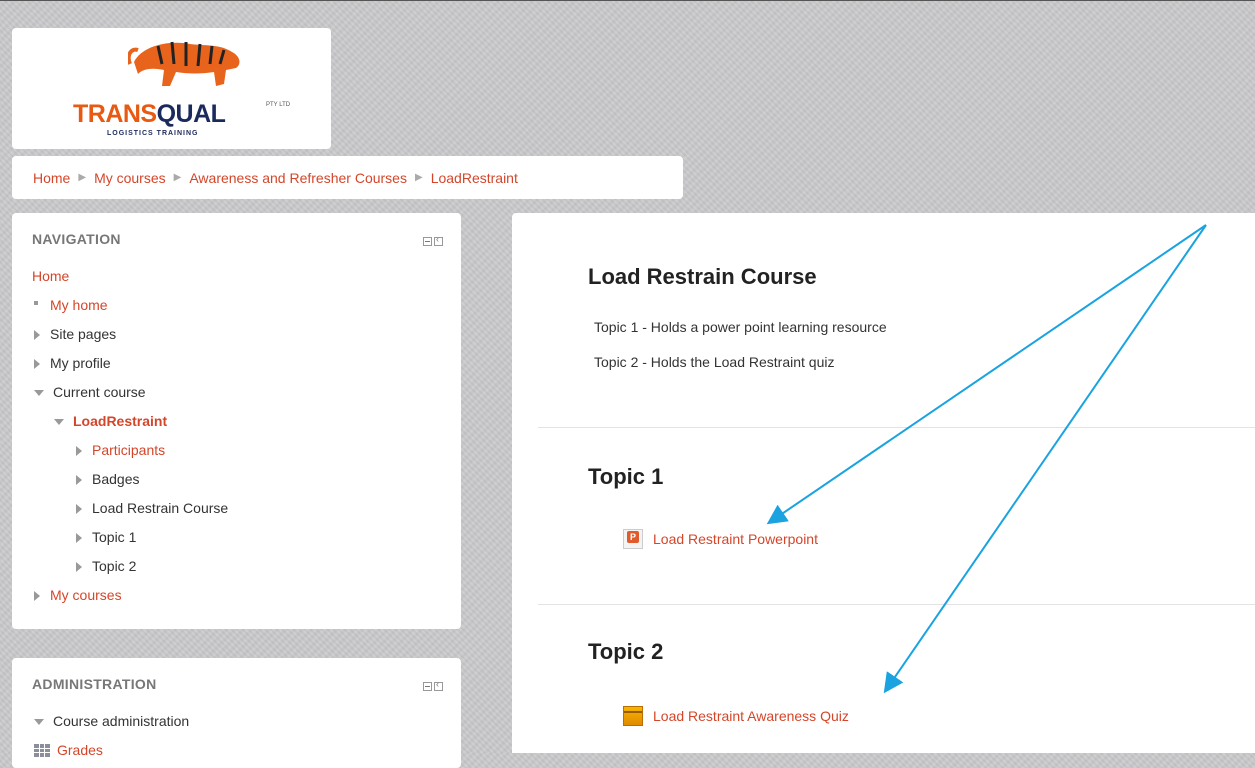  Describe the element at coordinates (236, 595) in the screenshot. I see `nav-item-my-courses: My courses` at that location.